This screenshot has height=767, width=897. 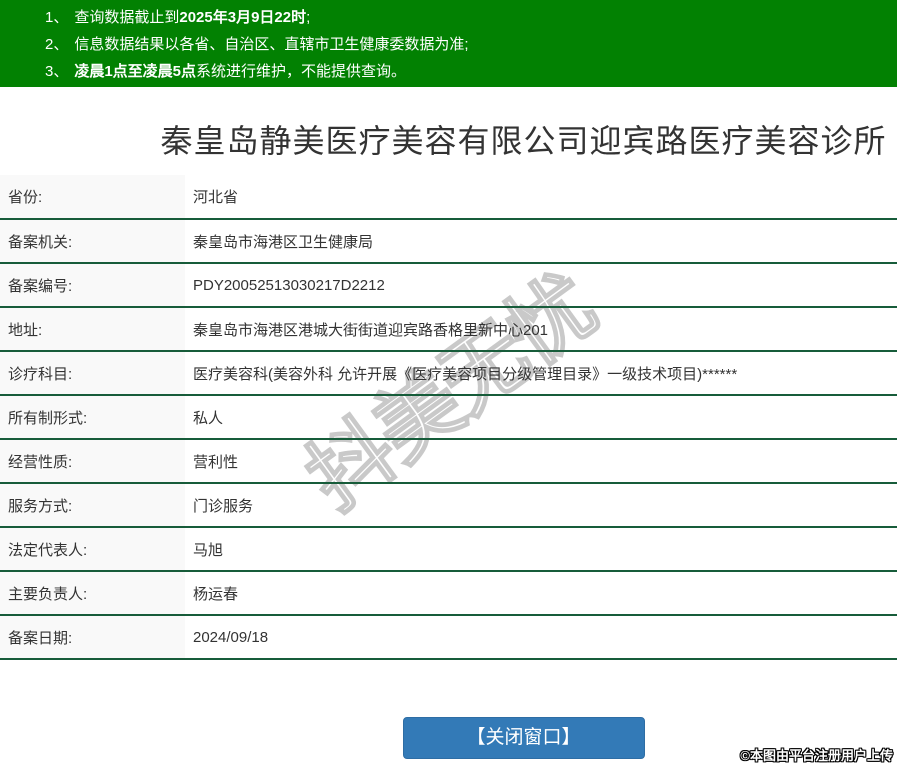 What do you see at coordinates (92, 461) in the screenshot?
I see `row-label: 经营性质:` at bounding box center [92, 461].